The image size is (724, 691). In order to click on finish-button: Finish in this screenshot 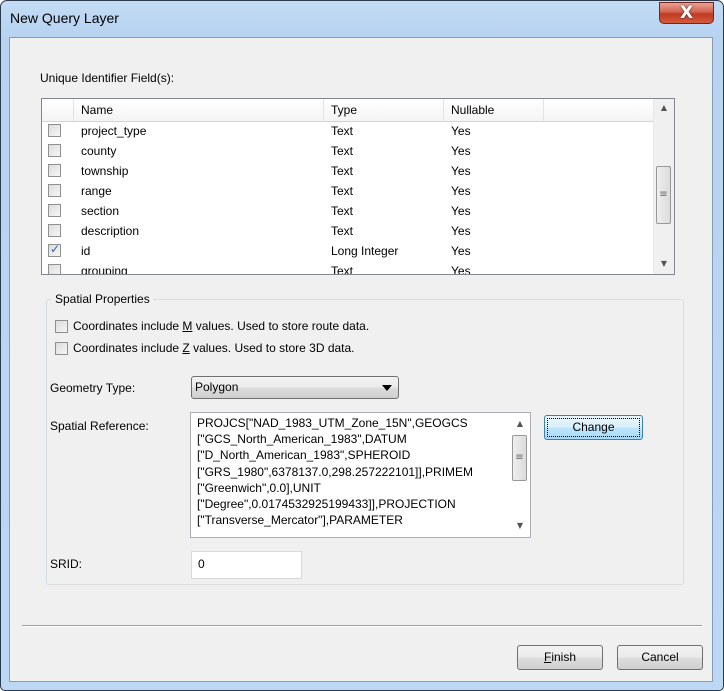, I will do `click(560, 657)`.